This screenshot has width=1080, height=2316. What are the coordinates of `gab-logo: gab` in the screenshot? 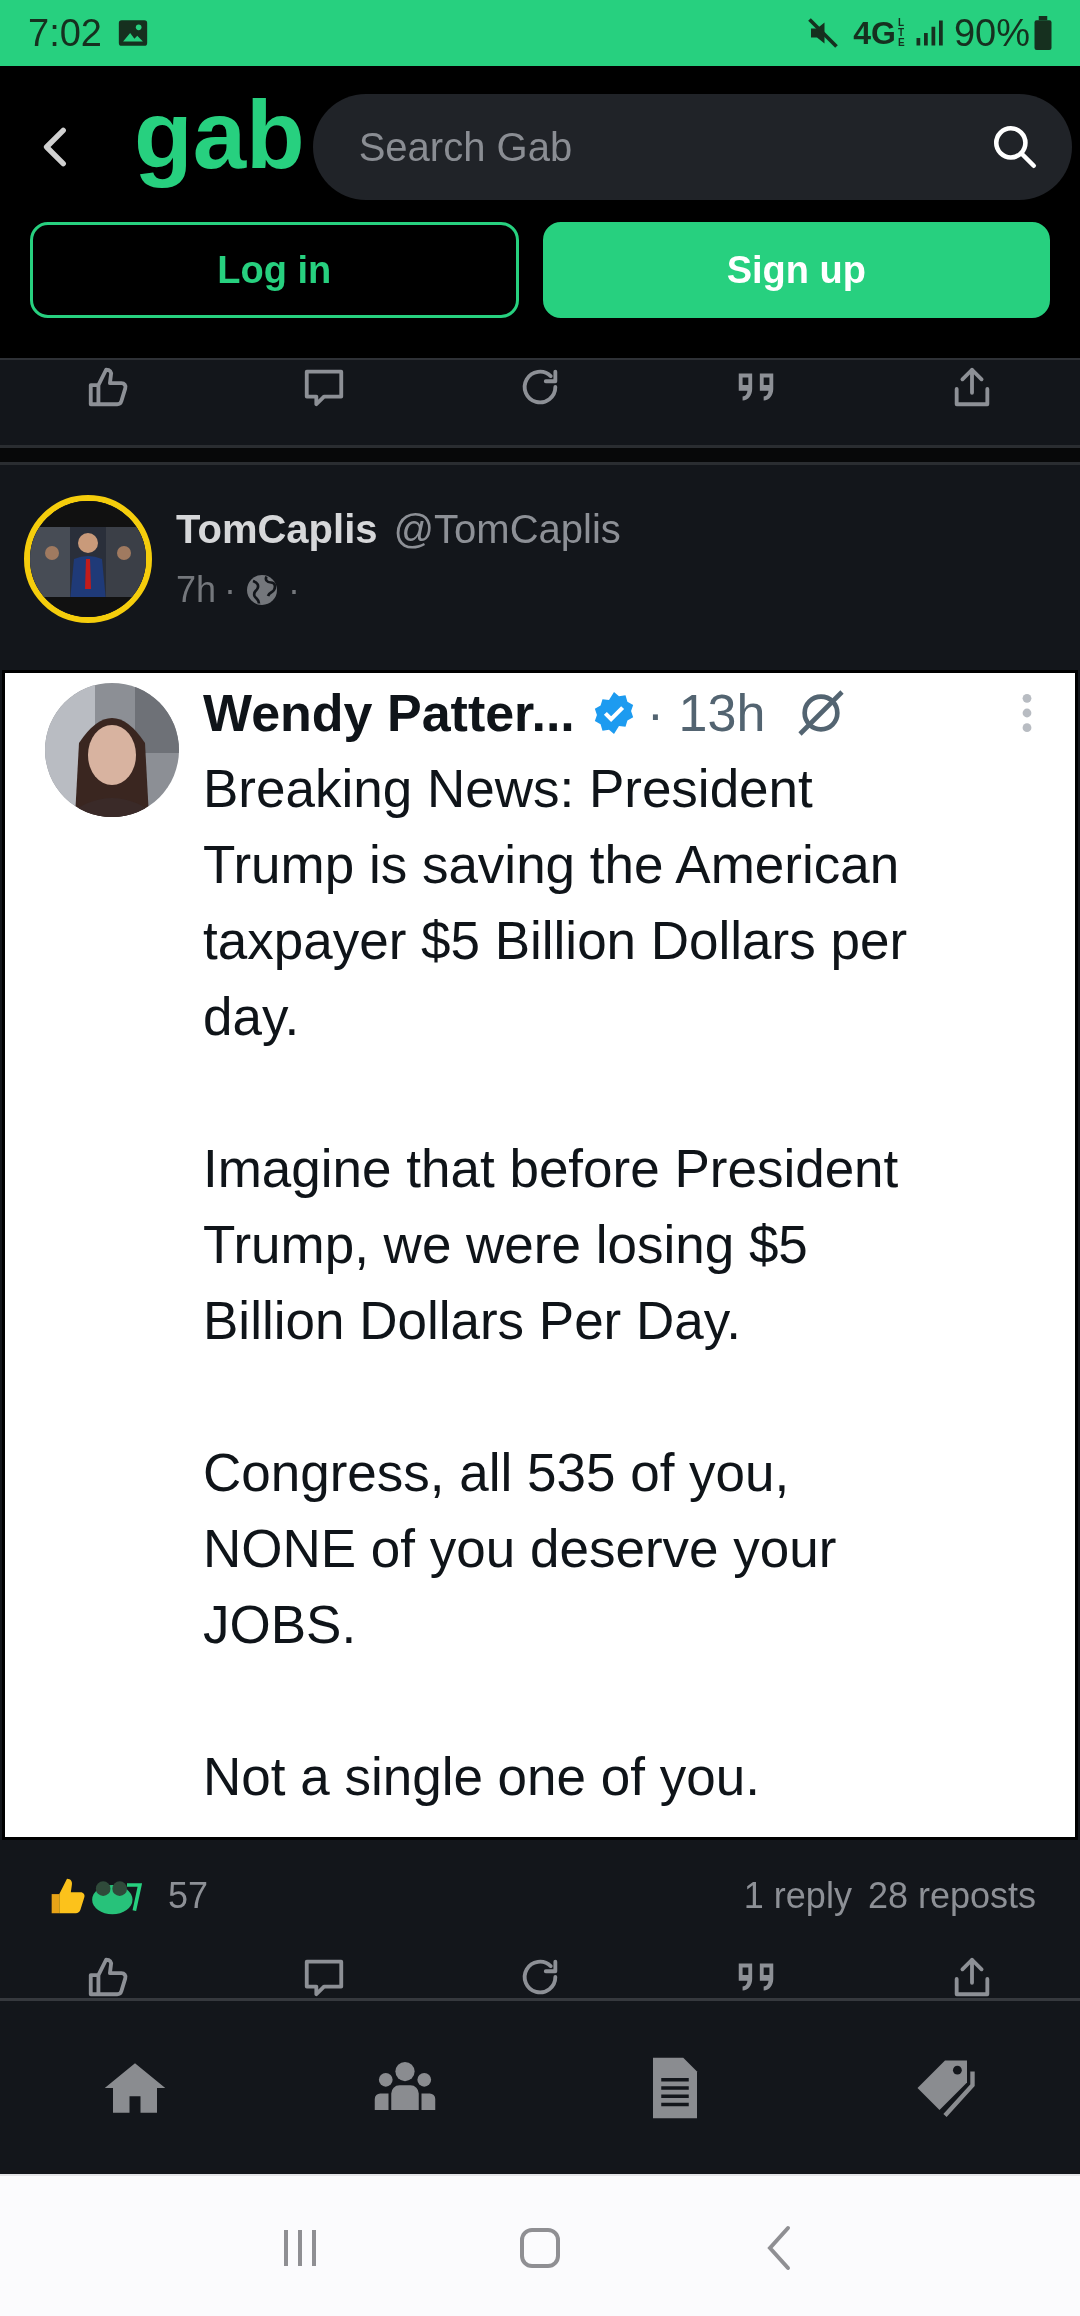 It's located at (219, 135).